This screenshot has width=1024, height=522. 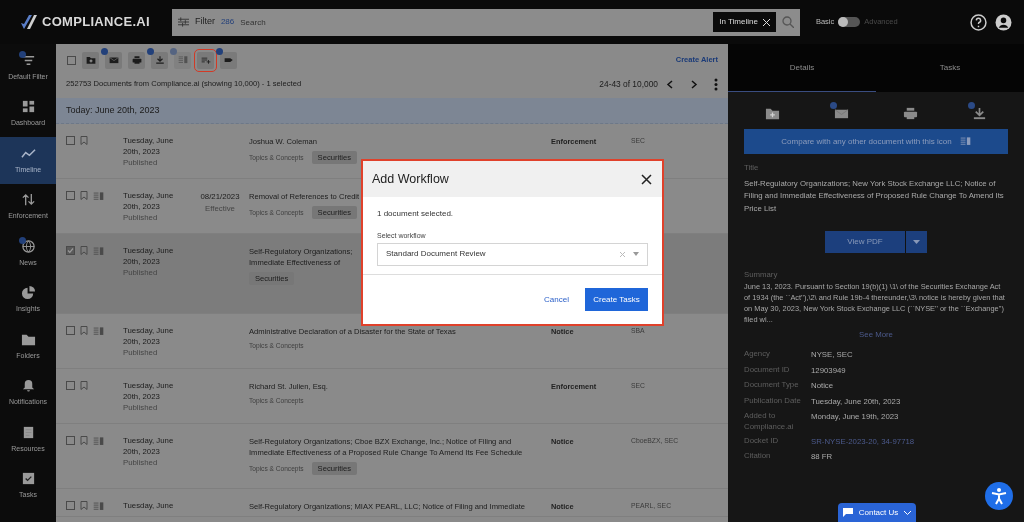 What do you see at coordinates (96, 22) in the screenshot?
I see `logo-text: COMPLIANCE.AI` at bounding box center [96, 22].